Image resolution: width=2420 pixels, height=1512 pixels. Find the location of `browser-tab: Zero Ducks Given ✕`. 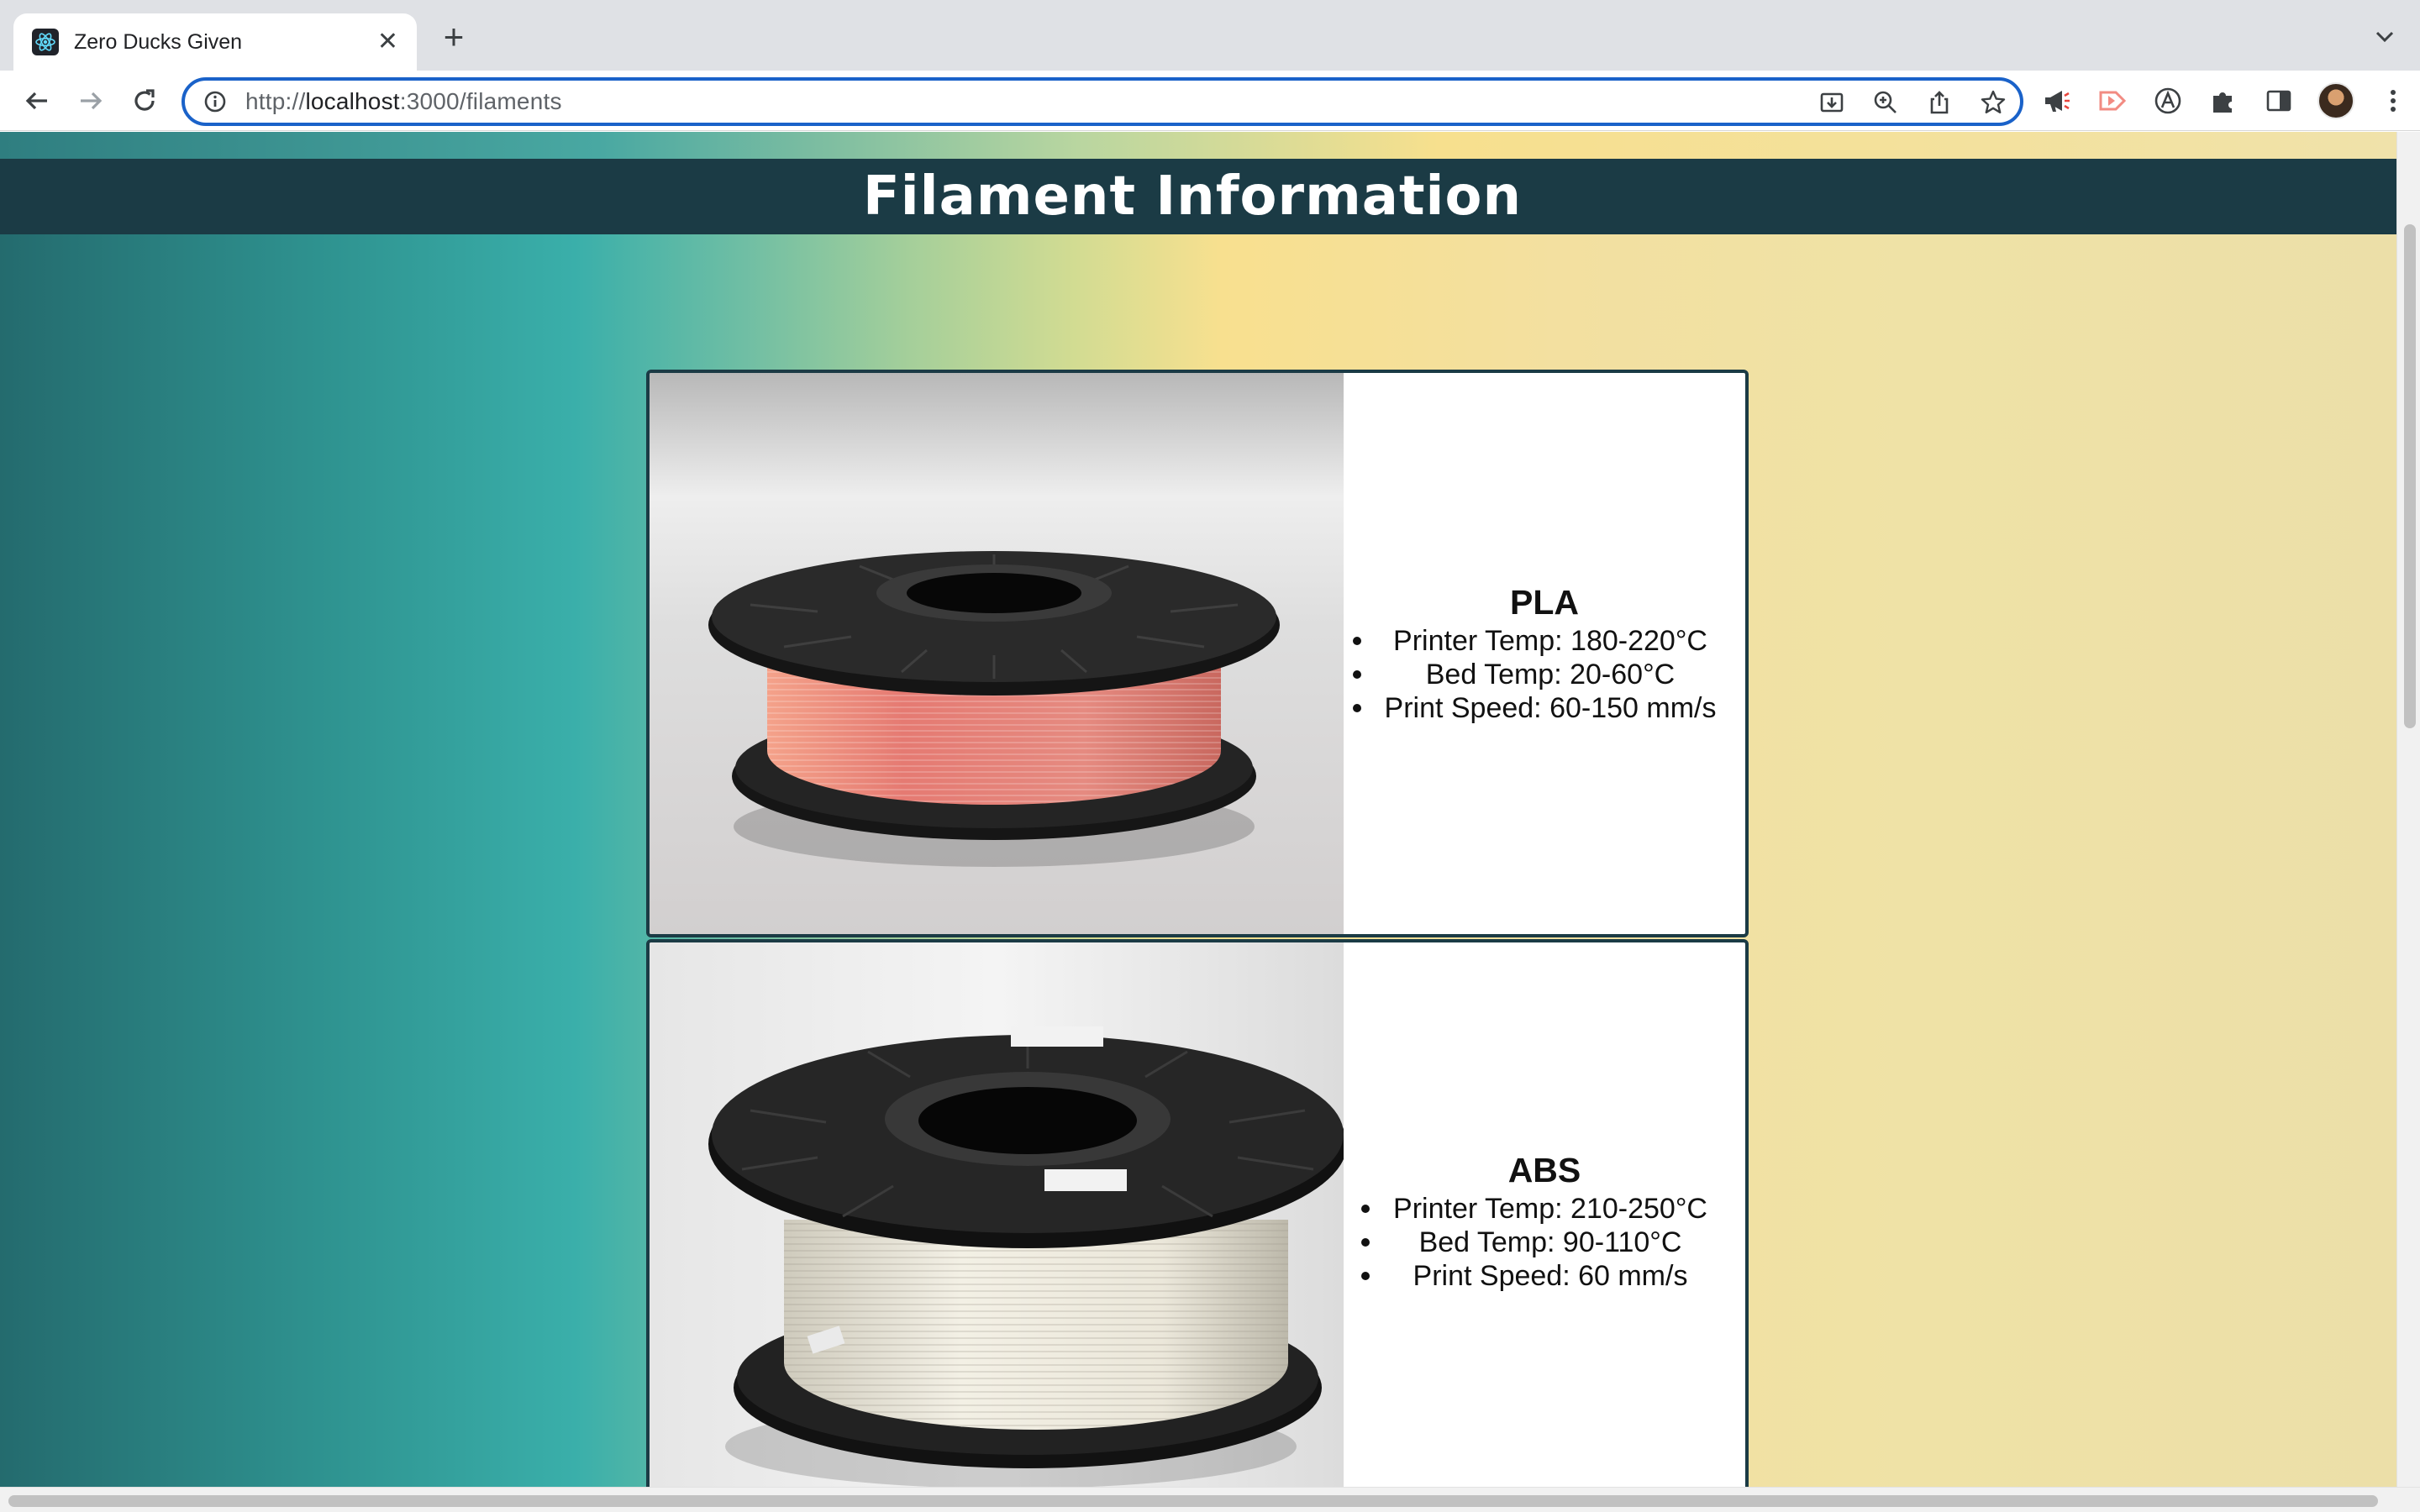

browser-tab: Zero Ducks Given ✕ is located at coordinates (215, 42).